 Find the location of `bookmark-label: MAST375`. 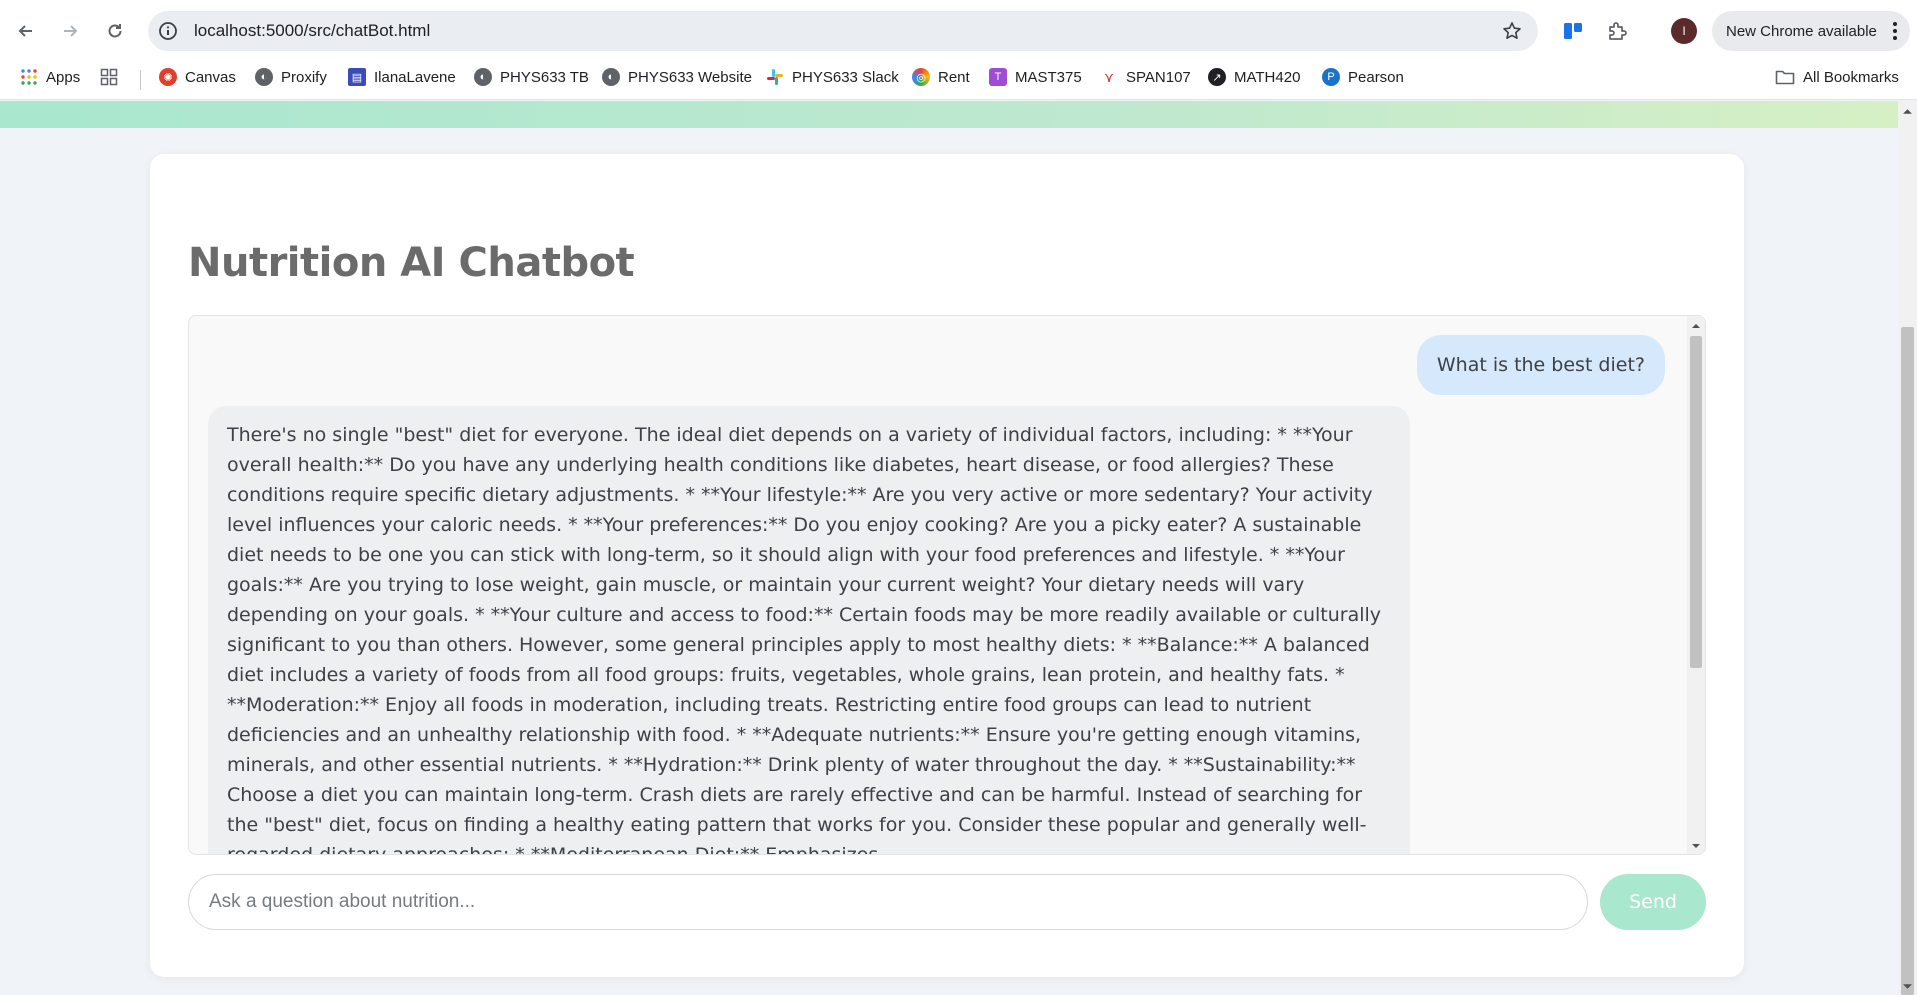

bookmark-label: MAST375 is located at coordinates (1048, 77).